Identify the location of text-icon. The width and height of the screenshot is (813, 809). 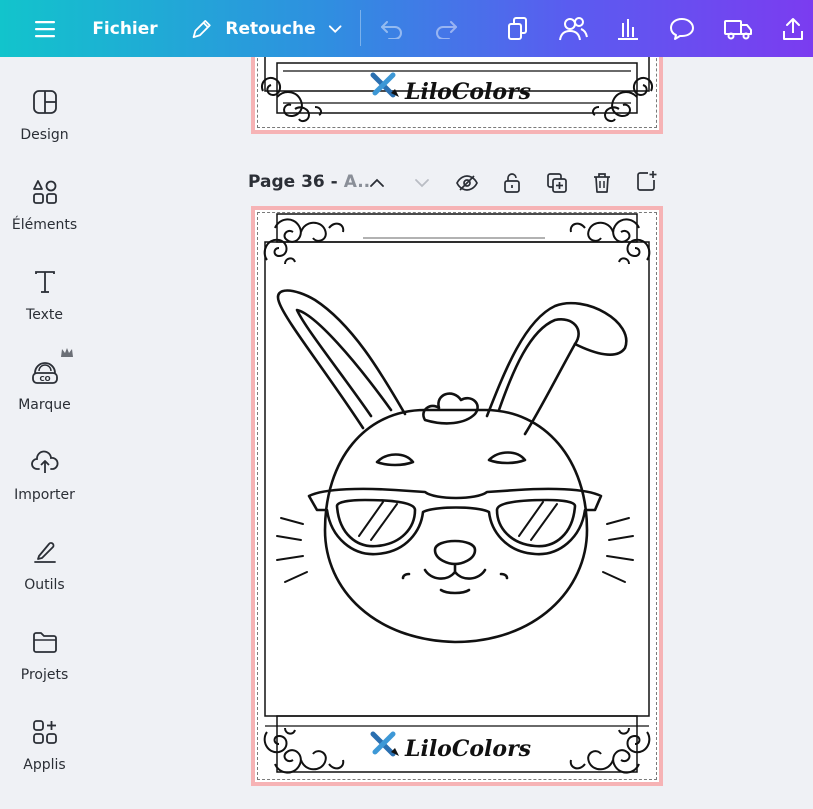
(45, 282).